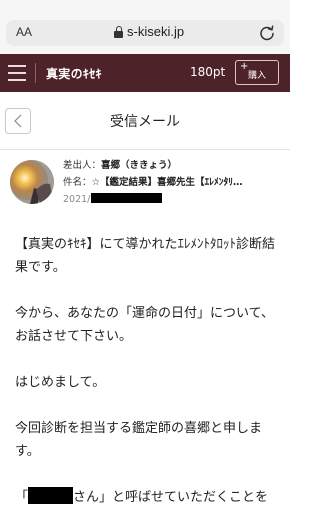  What do you see at coordinates (144, 325) in the screenshot?
I see `body-paragraph: 今から、あなたの「運命の日付」について、お話させて下さい。` at bounding box center [144, 325].